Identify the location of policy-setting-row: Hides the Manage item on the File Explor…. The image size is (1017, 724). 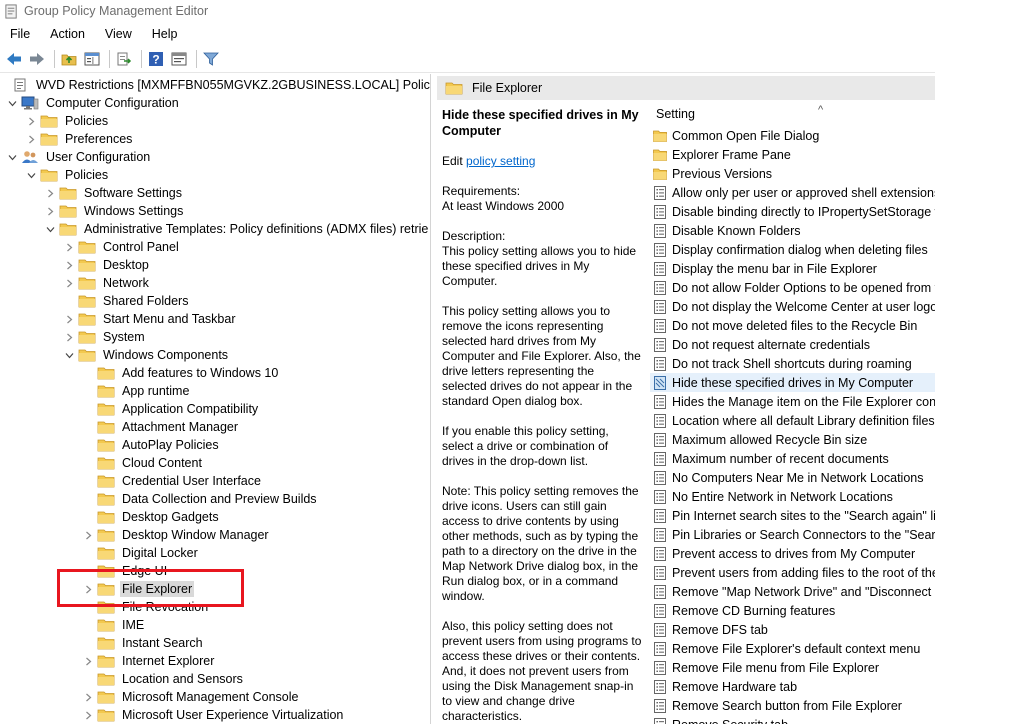
(792, 401).